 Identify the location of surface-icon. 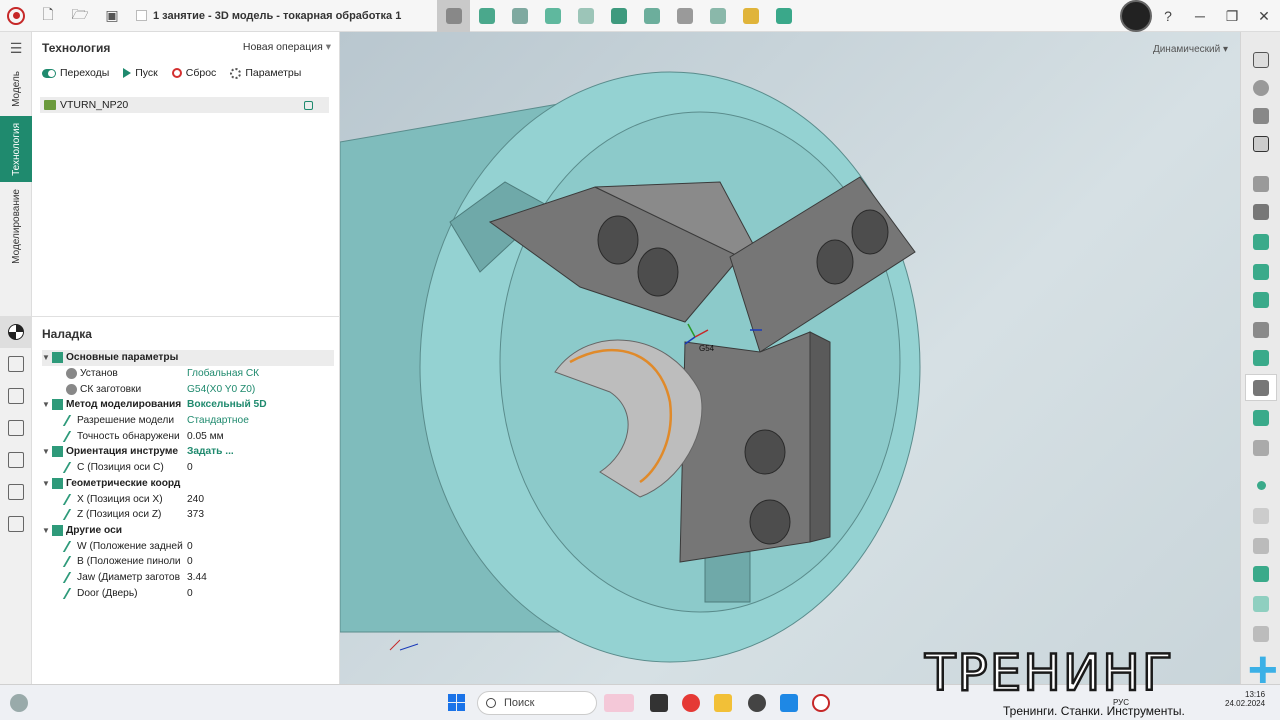
(1261, 573).